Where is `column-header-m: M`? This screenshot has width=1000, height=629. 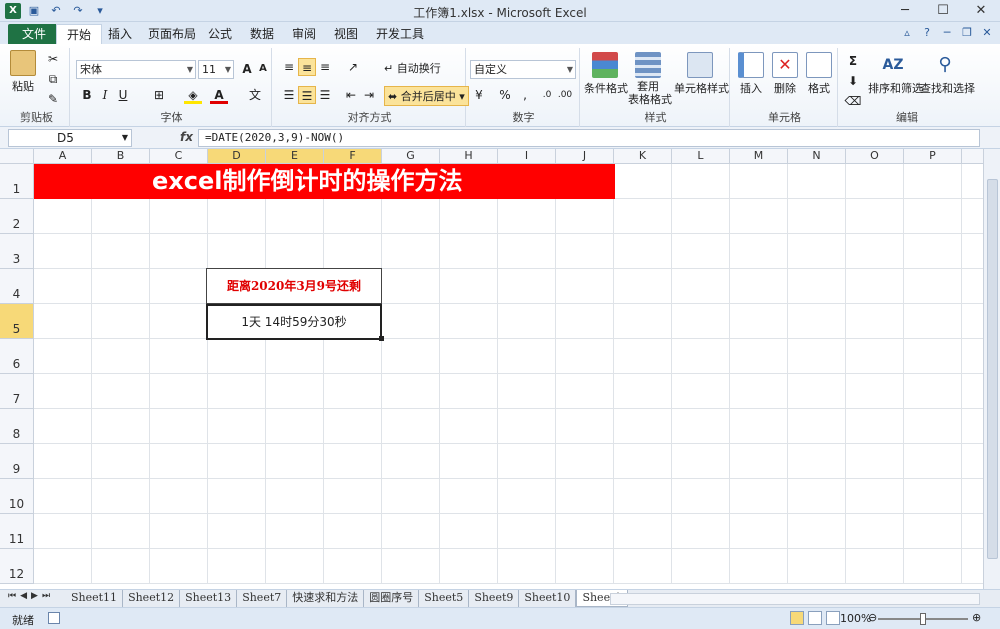 column-header-m: M is located at coordinates (759, 156).